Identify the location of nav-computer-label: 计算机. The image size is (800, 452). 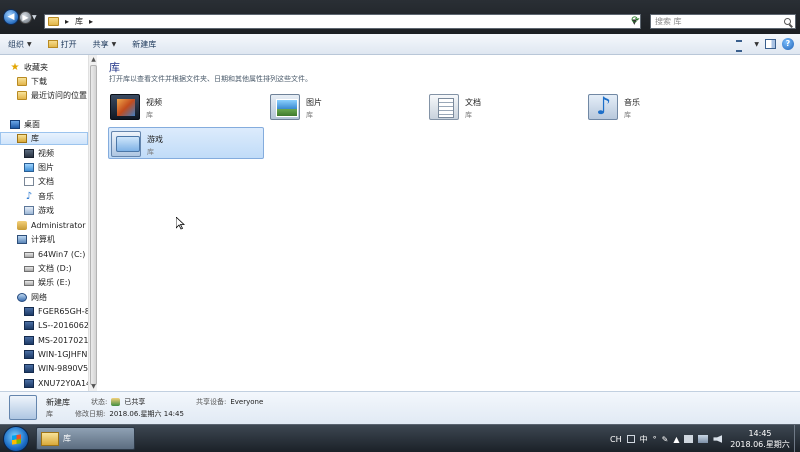
(43, 239).